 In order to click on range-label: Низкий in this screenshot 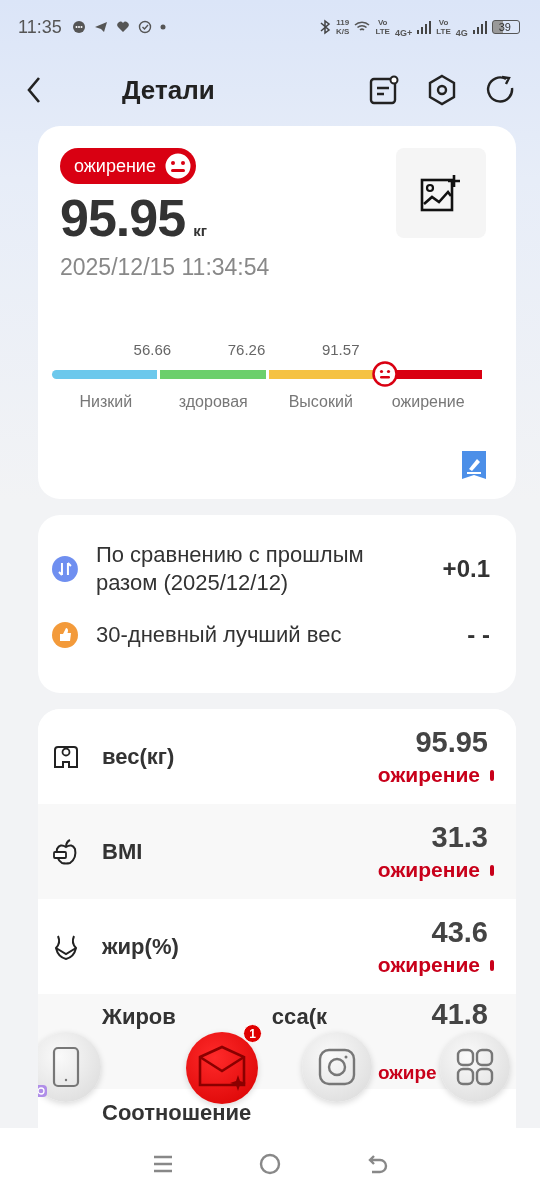, I will do `click(106, 402)`.